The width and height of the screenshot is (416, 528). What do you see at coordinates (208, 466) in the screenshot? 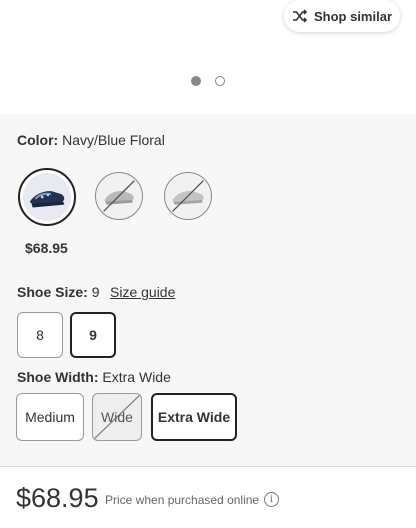
I see `divider` at bounding box center [208, 466].